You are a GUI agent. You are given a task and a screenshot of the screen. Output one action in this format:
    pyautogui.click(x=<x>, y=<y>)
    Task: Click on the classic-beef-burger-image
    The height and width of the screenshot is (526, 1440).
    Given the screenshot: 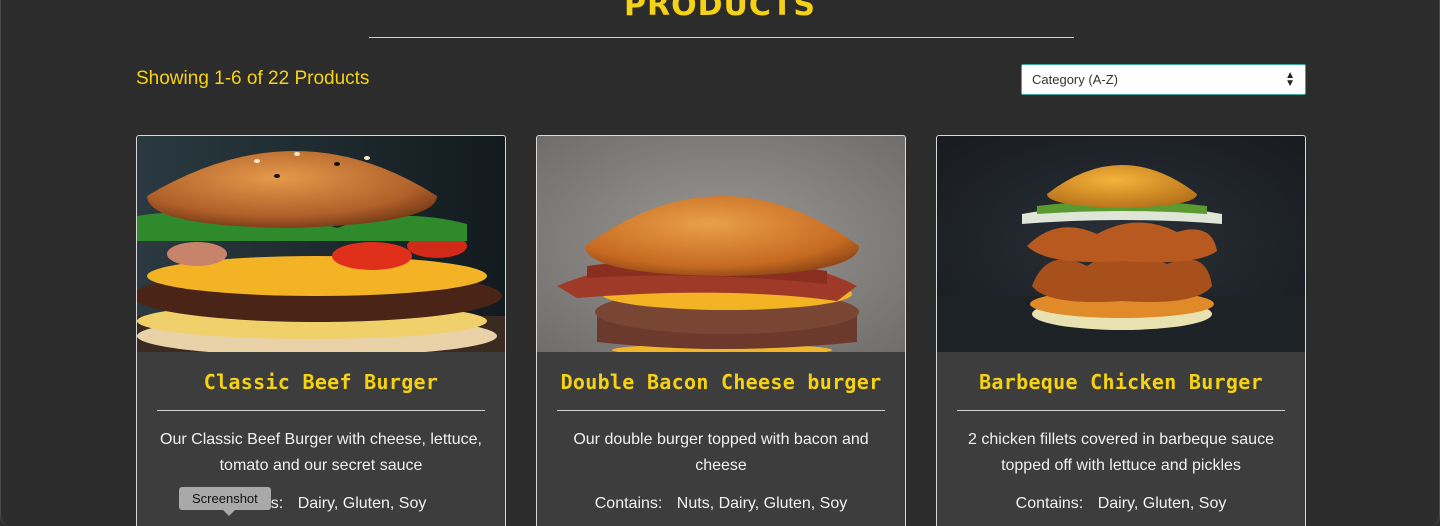 What is the action you would take?
    pyautogui.click(x=321, y=244)
    